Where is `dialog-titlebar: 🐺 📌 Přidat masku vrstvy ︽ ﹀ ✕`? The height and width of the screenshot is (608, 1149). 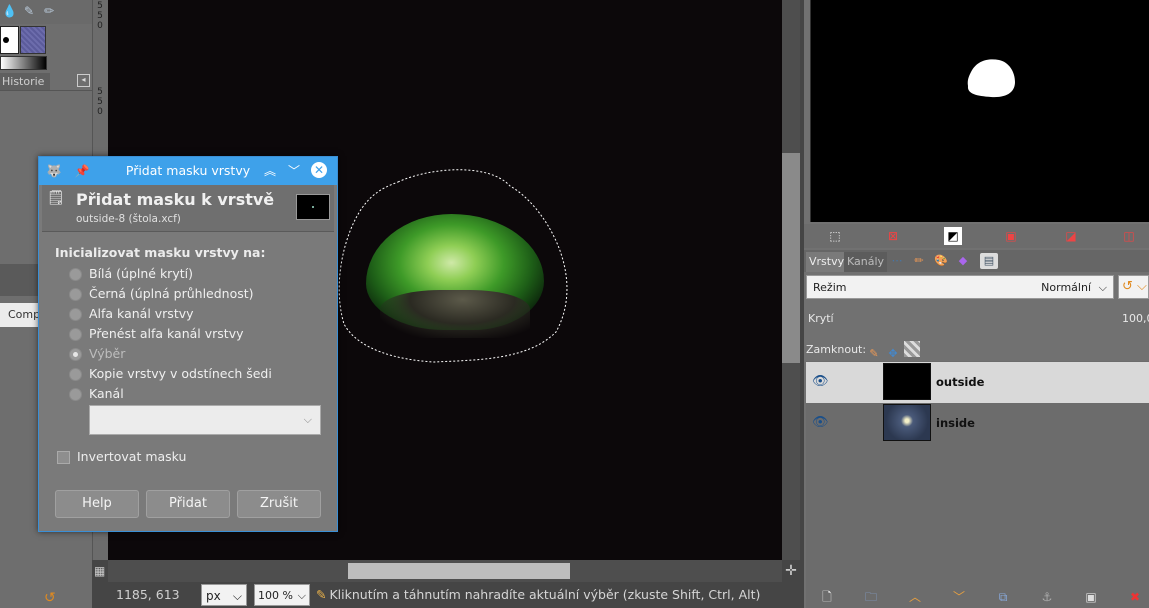
dialog-titlebar: 🐺 📌 Přidat masku vrstvy ︽ ﹀ ✕ is located at coordinates (188, 171).